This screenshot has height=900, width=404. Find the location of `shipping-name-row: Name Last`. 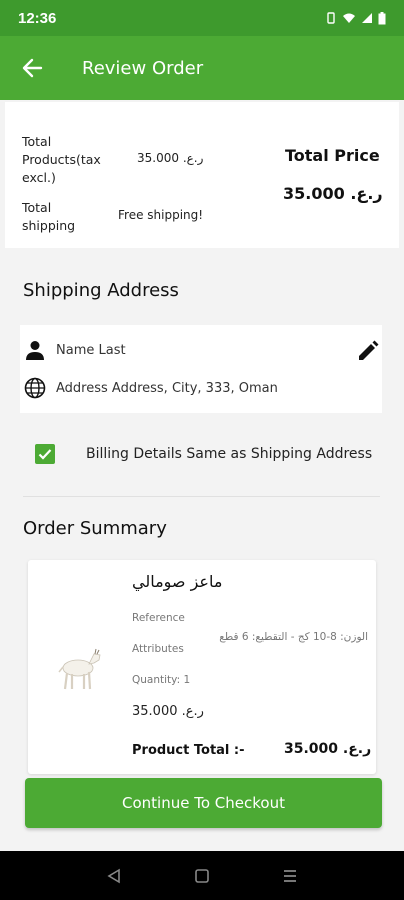

shipping-name-row: Name Last is located at coordinates (75, 350).